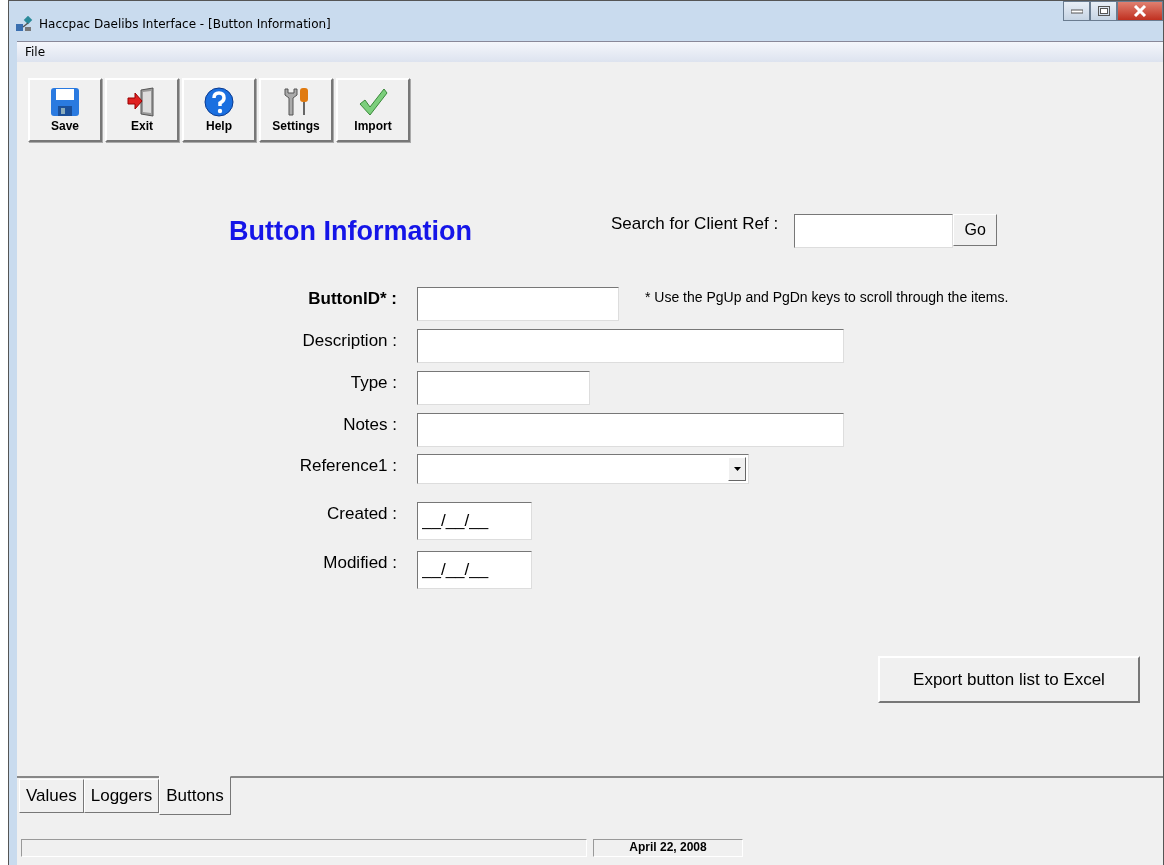 This screenshot has width=1164, height=865. Describe the element at coordinates (347, 466) in the screenshot. I see `field-label: Reference1 :` at that location.